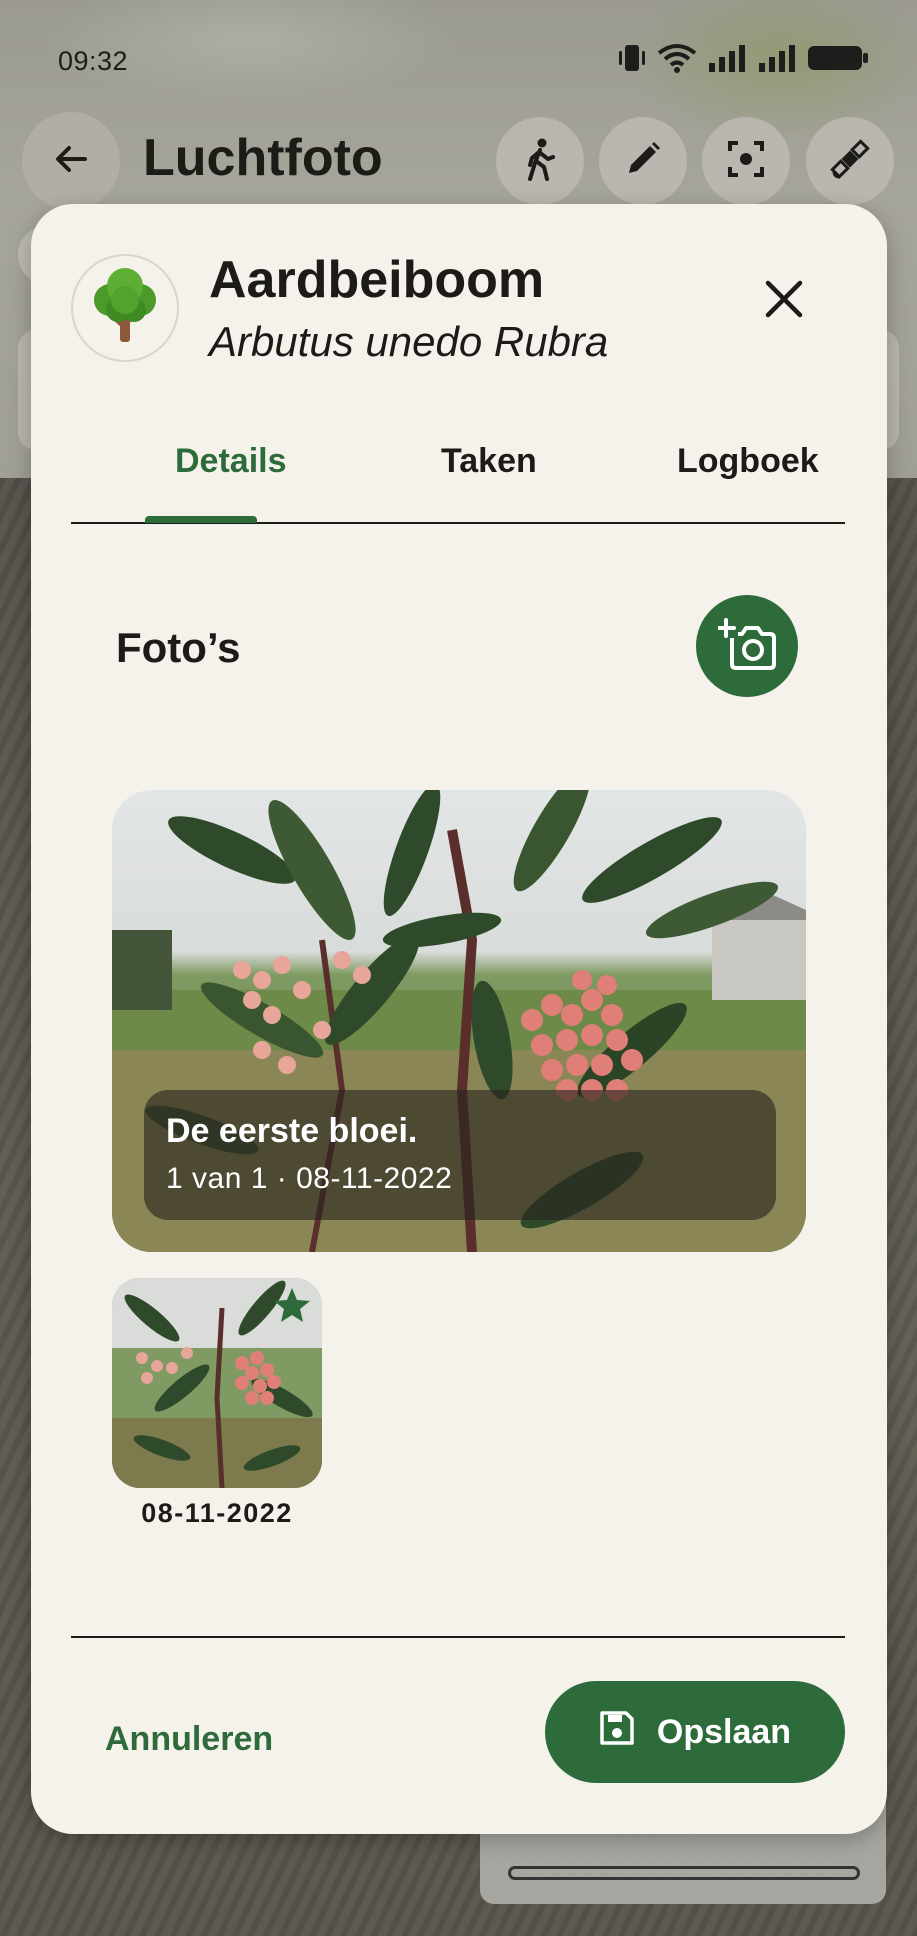 The image size is (917, 1936). Describe the element at coordinates (632, 58) in the screenshot. I see `vibrate-icon` at that location.